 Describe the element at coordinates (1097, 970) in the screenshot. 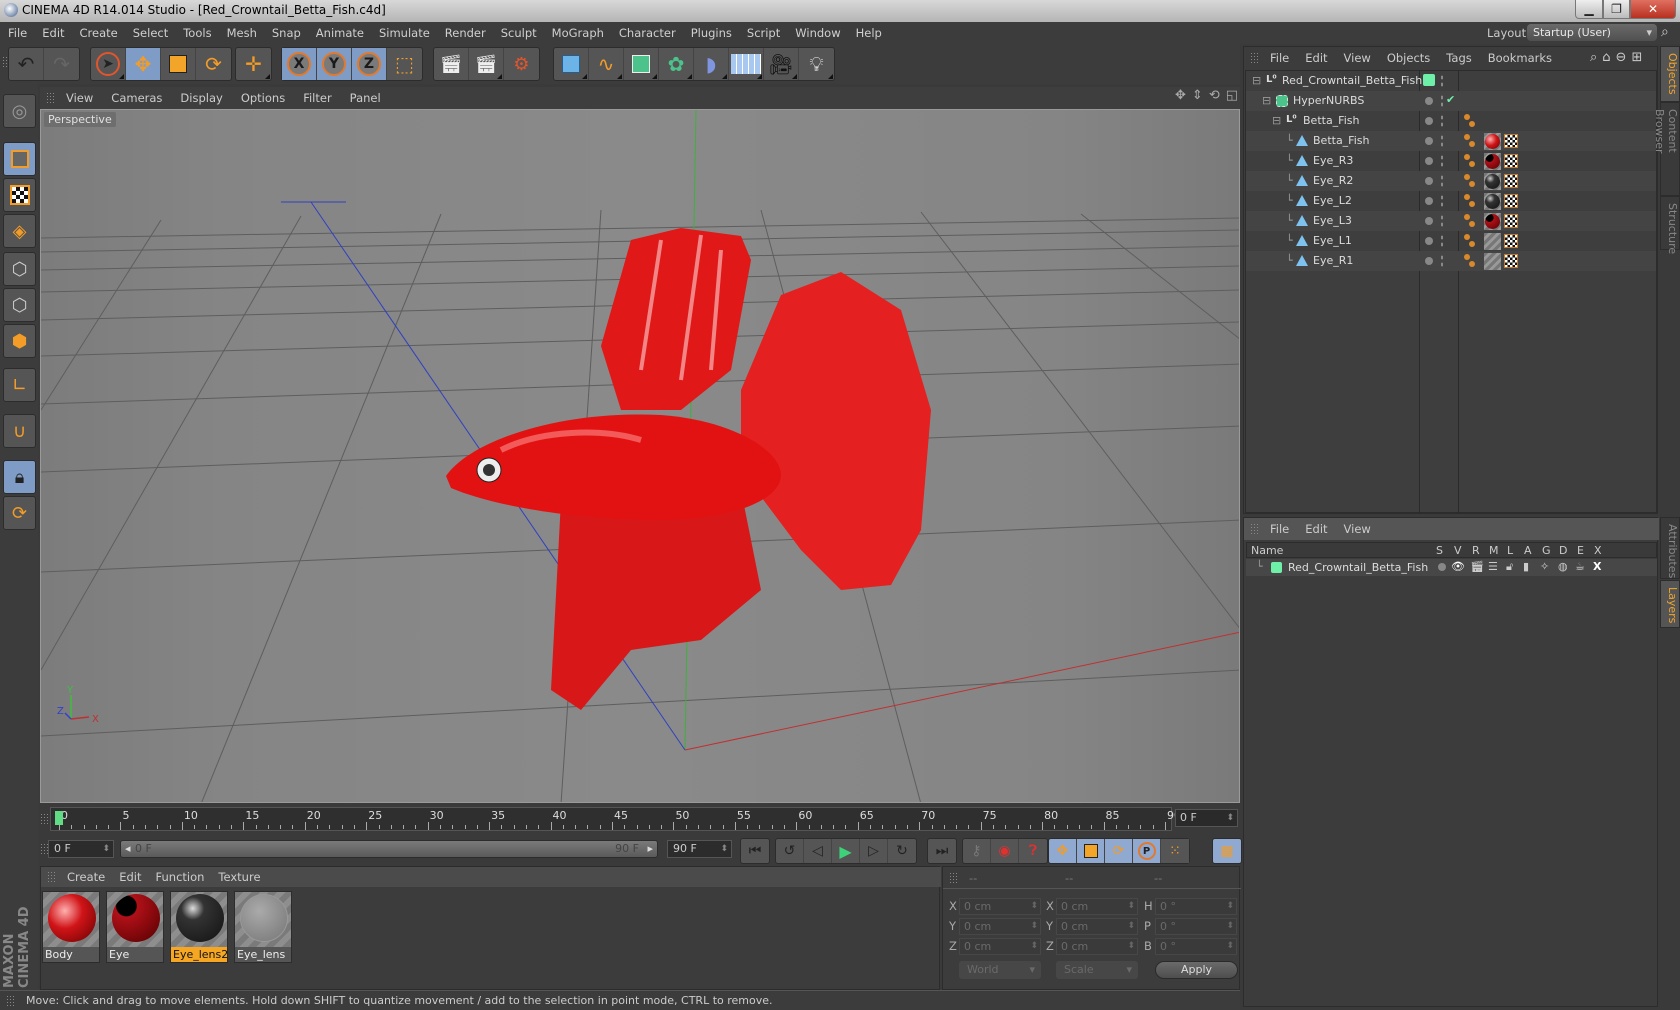

I see `transform-mode-dropdown: Scale` at that location.